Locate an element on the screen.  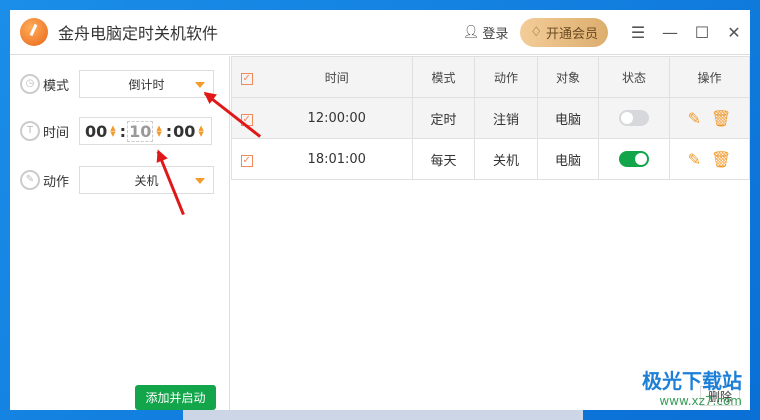
mode-select: 倒计时 is located at coordinates (146, 84).